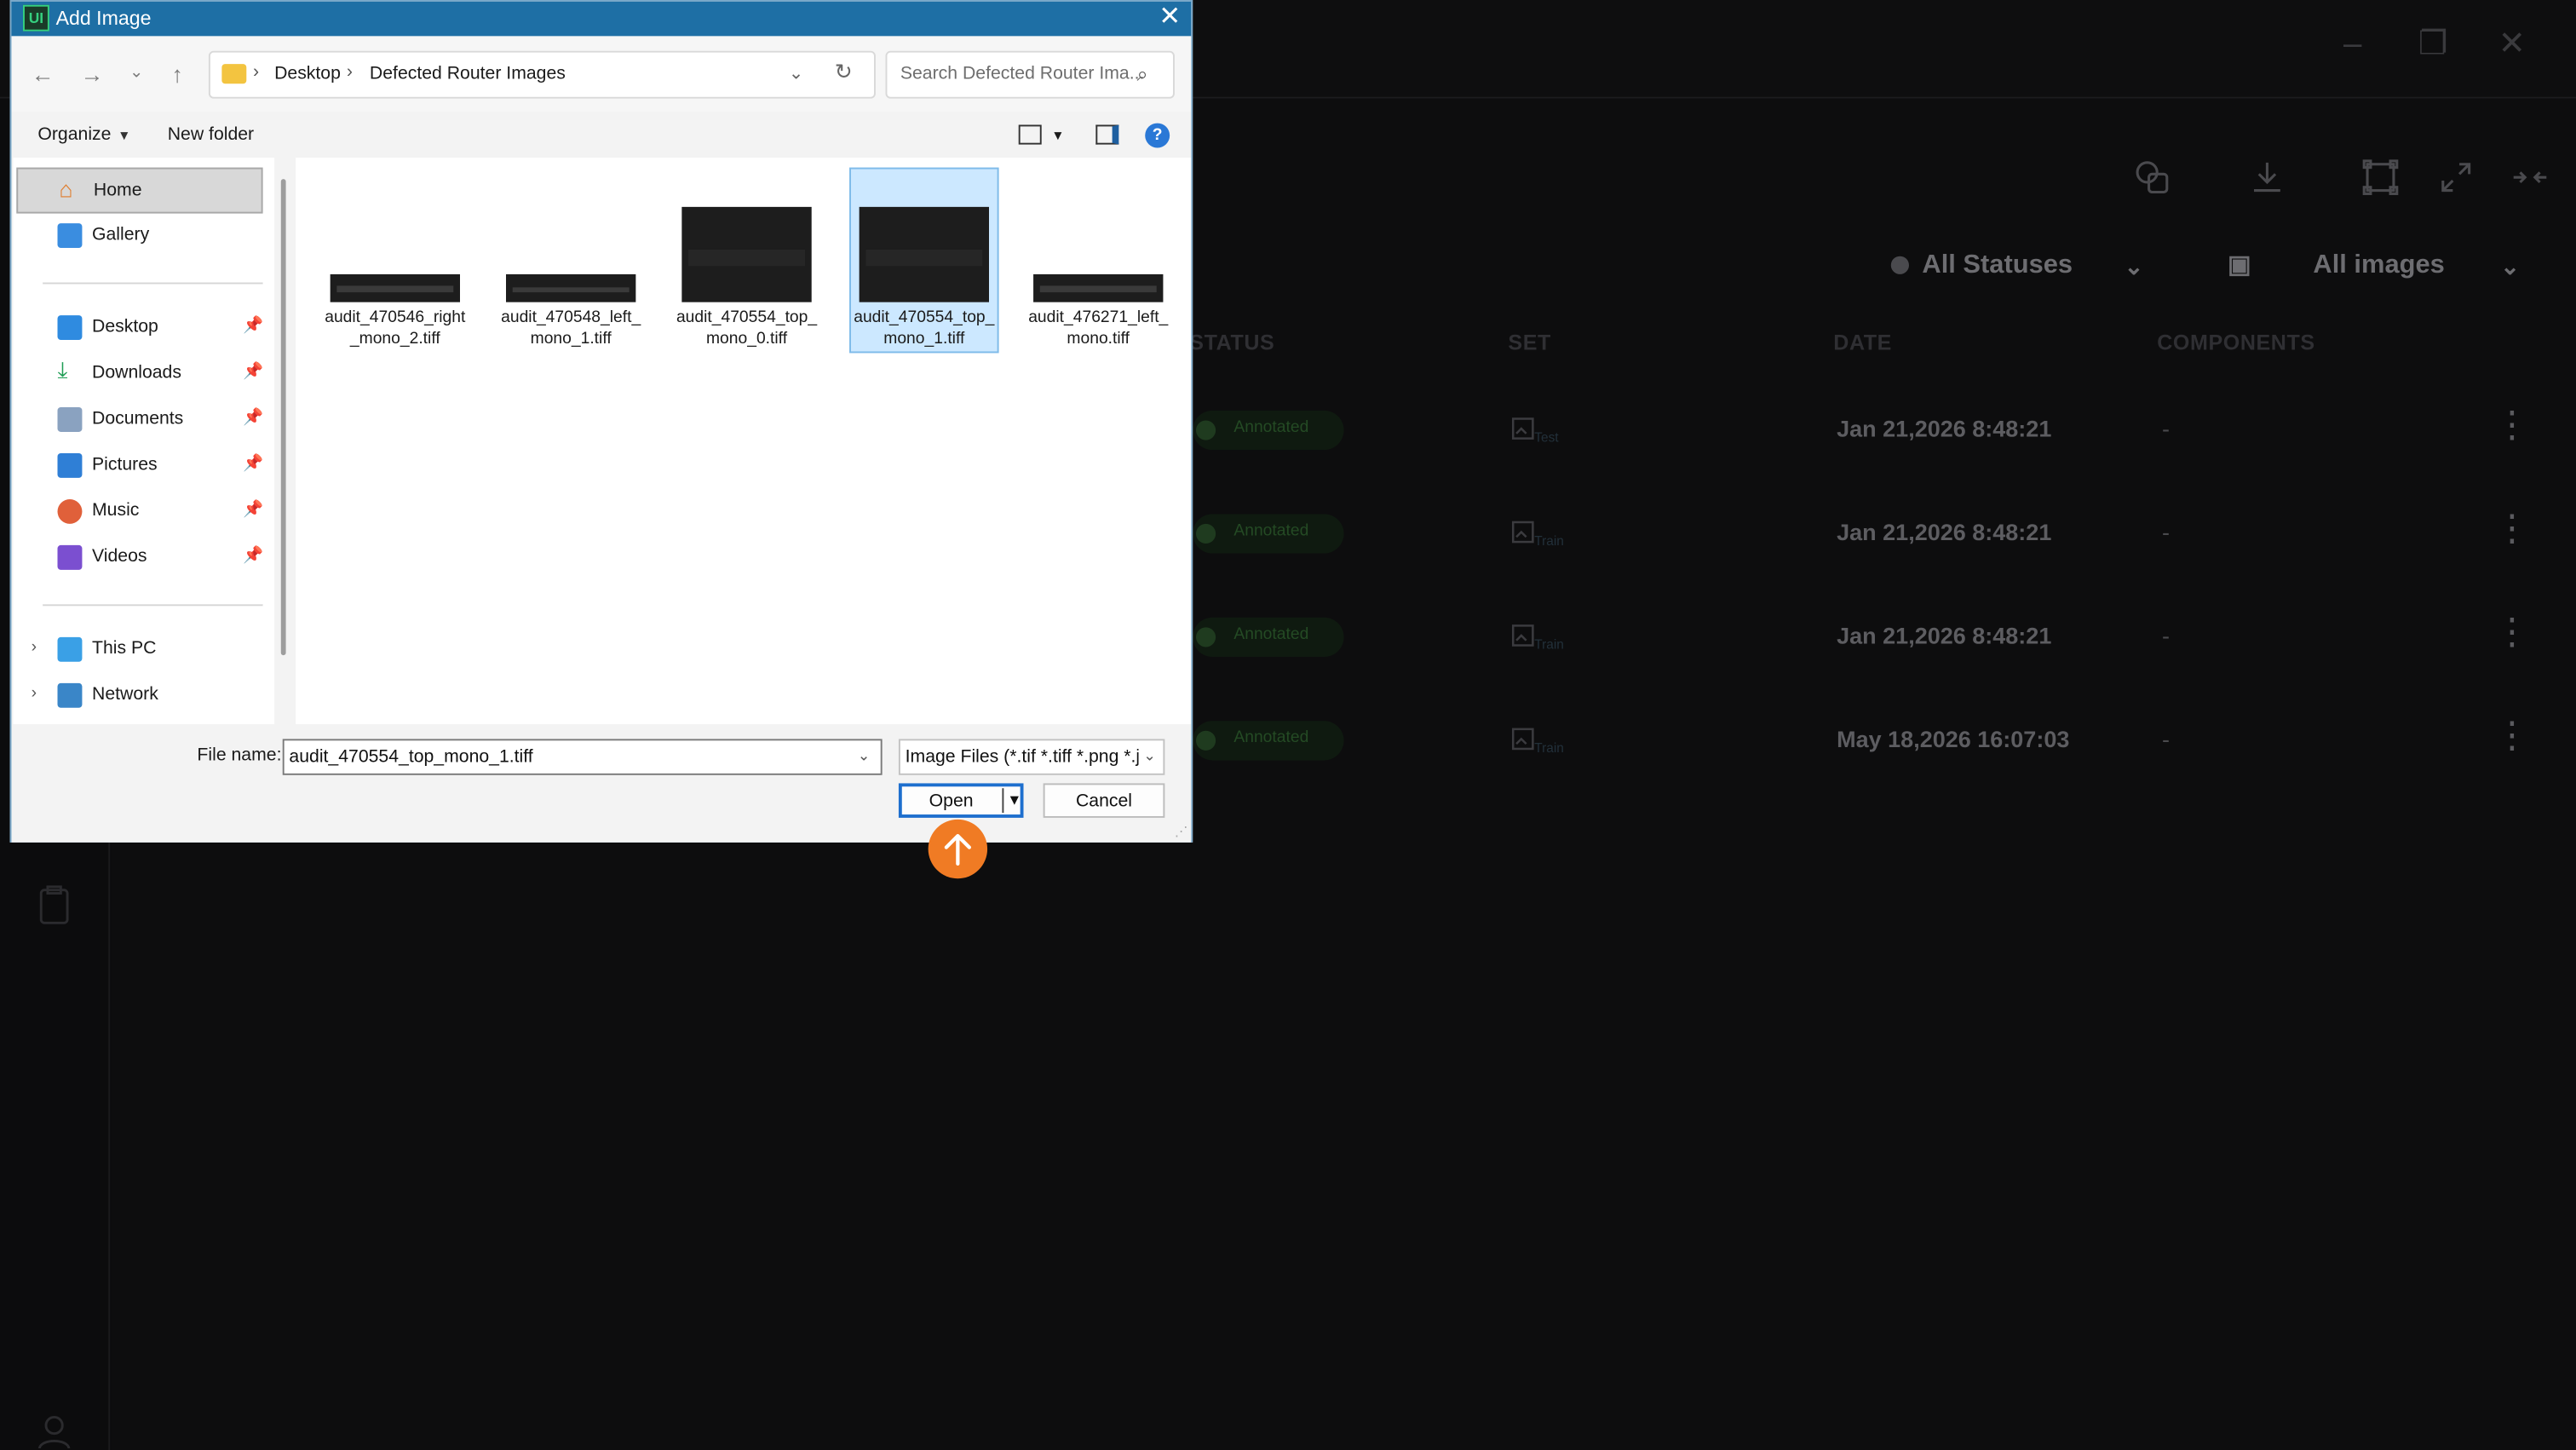 The width and height of the screenshot is (2576, 1450). I want to click on file-name-value: audit_470554_top_mono_1.tiff, so click(411, 757).